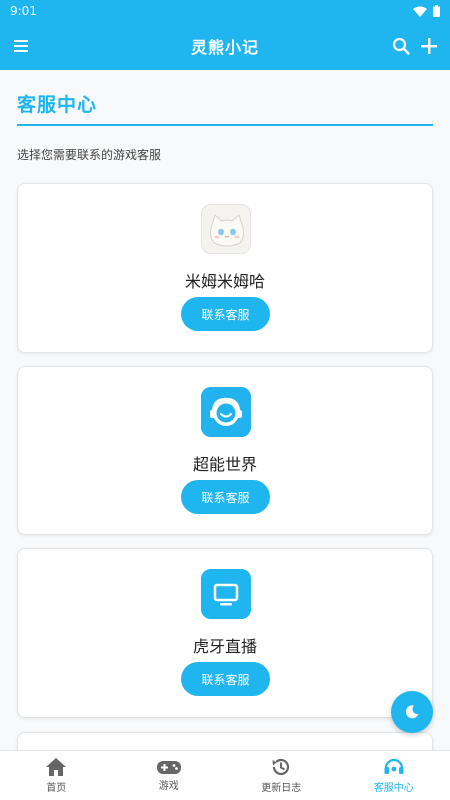  I want to click on menu-icon, so click(21, 46).